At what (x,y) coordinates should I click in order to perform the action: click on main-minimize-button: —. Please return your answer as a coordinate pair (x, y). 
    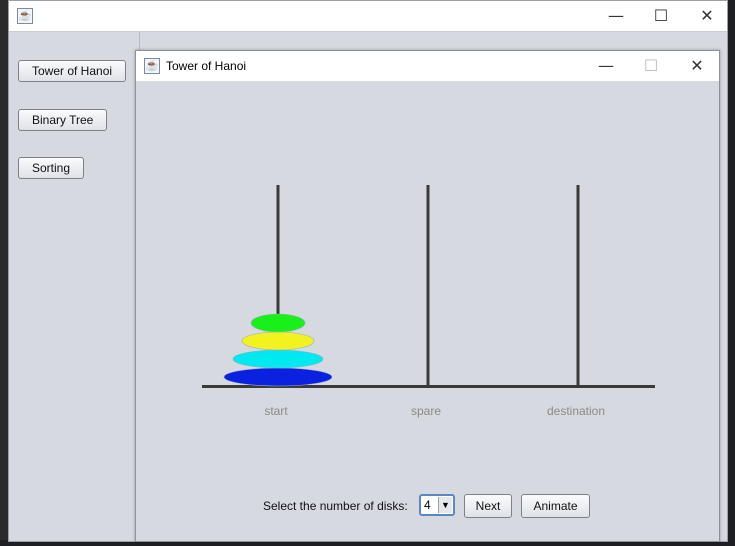
    Looking at the image, I should click on (616, 16).